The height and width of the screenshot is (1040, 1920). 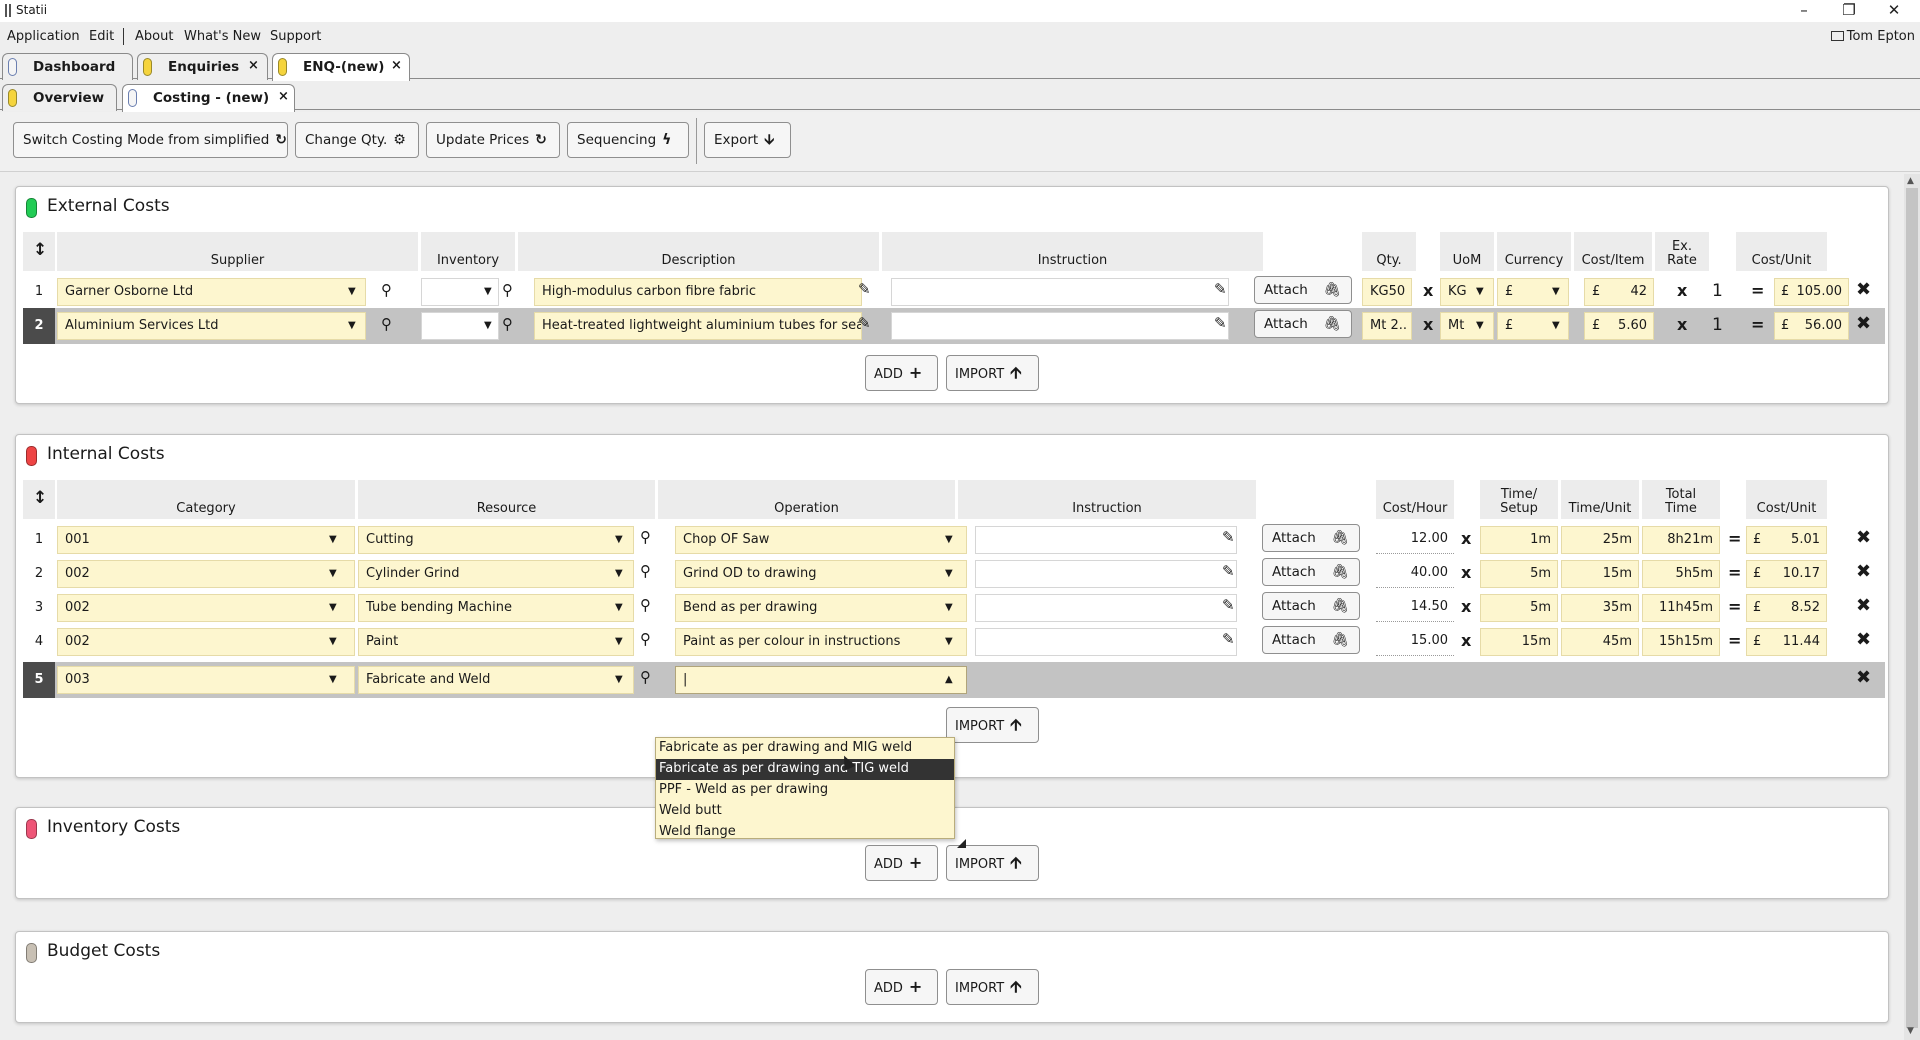 I want to click on uom-field: KG ▼, so click(x=1467, y=292).